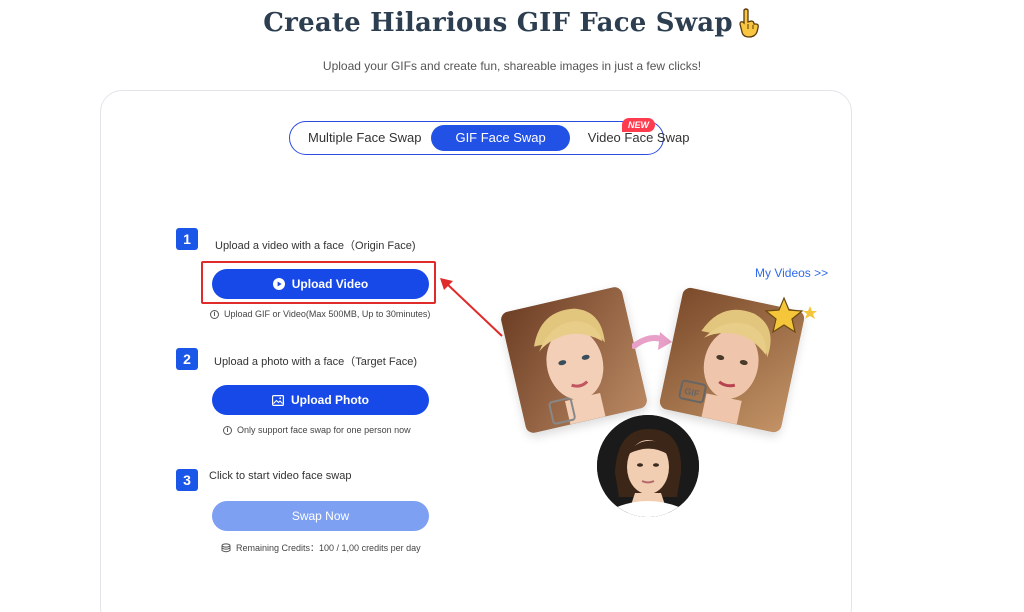  I want to click on step-2-label: Upload a photo with a face（Target Face), so click(316, 362).